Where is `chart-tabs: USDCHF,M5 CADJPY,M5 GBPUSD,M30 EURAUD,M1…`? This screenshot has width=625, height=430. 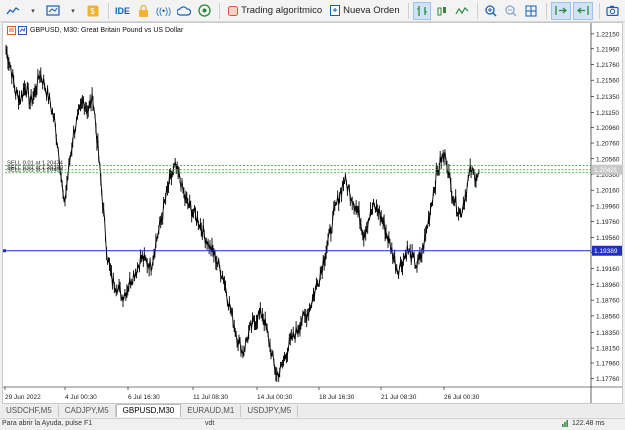 chart-tabs: USDCHF,M5 CADJPY,M5 GBPUSD,M30 EURAUD,M1… is located at coordinates (312, 410).